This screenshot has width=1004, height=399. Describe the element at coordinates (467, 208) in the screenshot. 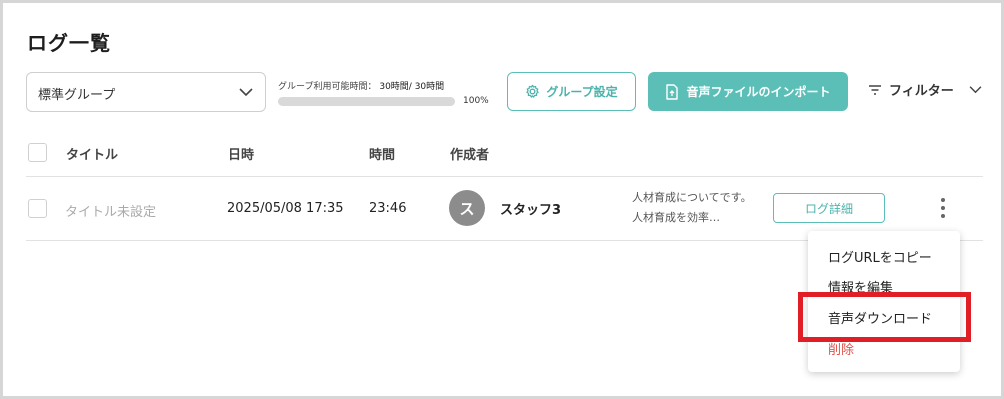

I see `avatar: ス` at that location.